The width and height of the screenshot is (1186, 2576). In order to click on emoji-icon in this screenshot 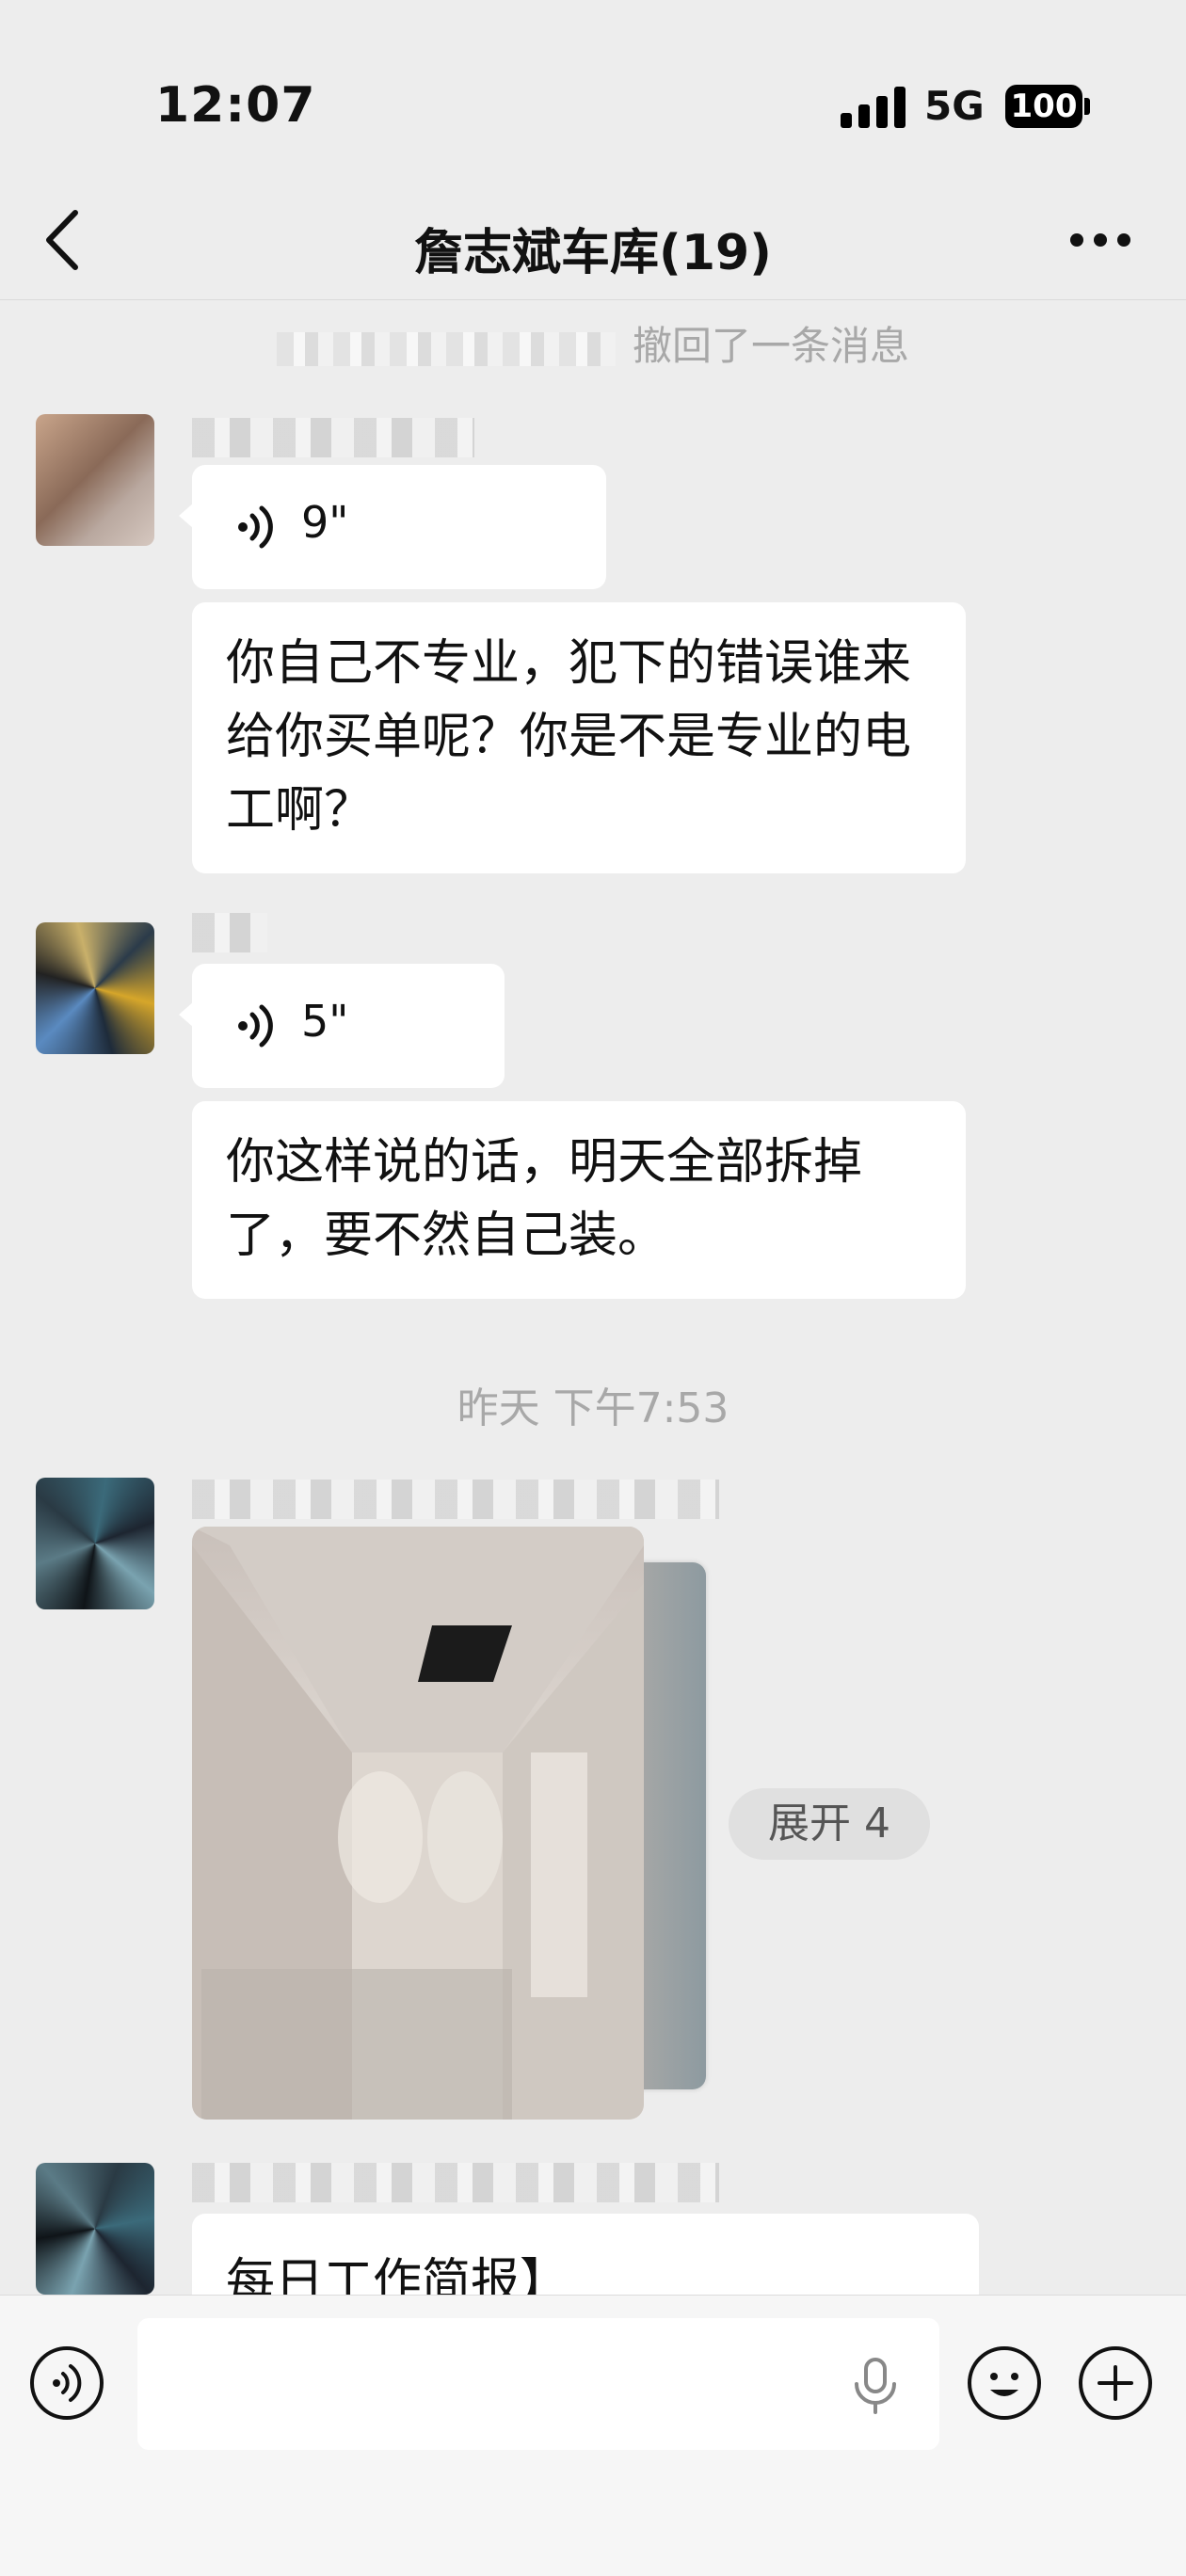, I will do `click(1004, 2384)`.